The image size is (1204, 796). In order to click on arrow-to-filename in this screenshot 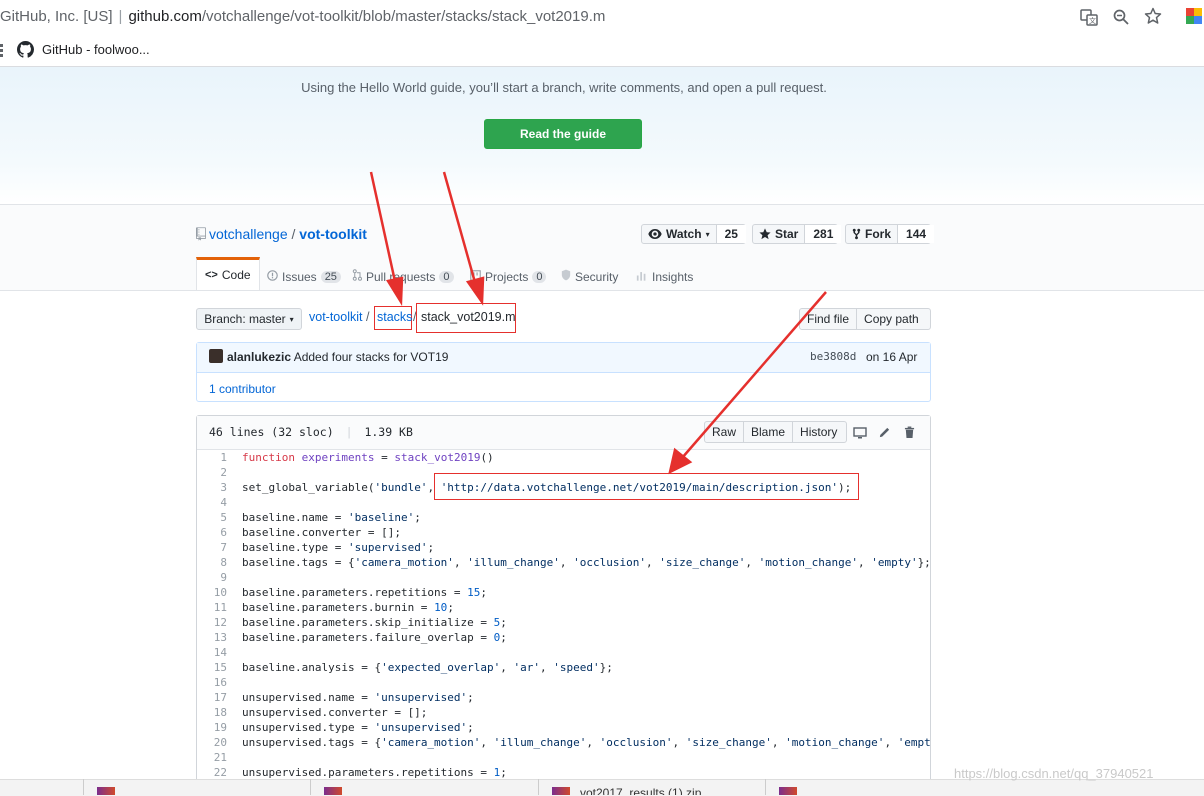, I will do `click(460, 229)`.